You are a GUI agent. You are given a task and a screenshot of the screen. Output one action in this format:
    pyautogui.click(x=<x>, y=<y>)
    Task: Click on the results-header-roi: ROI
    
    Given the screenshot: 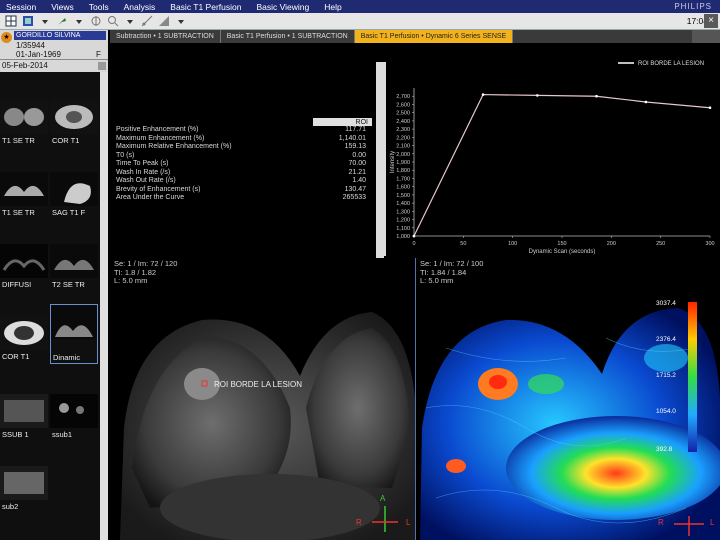 What is the action you would take?
    pyautogui.click(x=342, y=122)
    